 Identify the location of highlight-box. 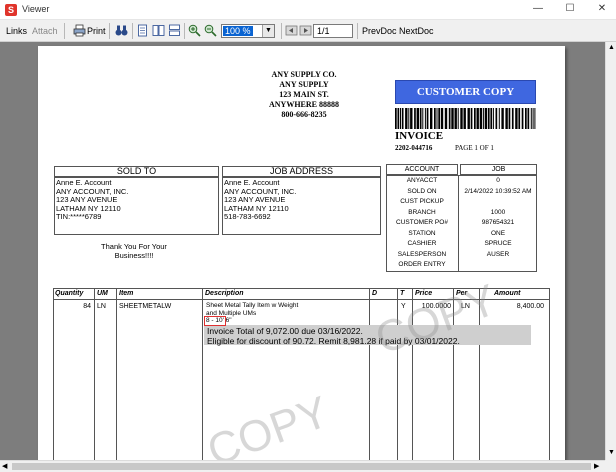
(215, 321).